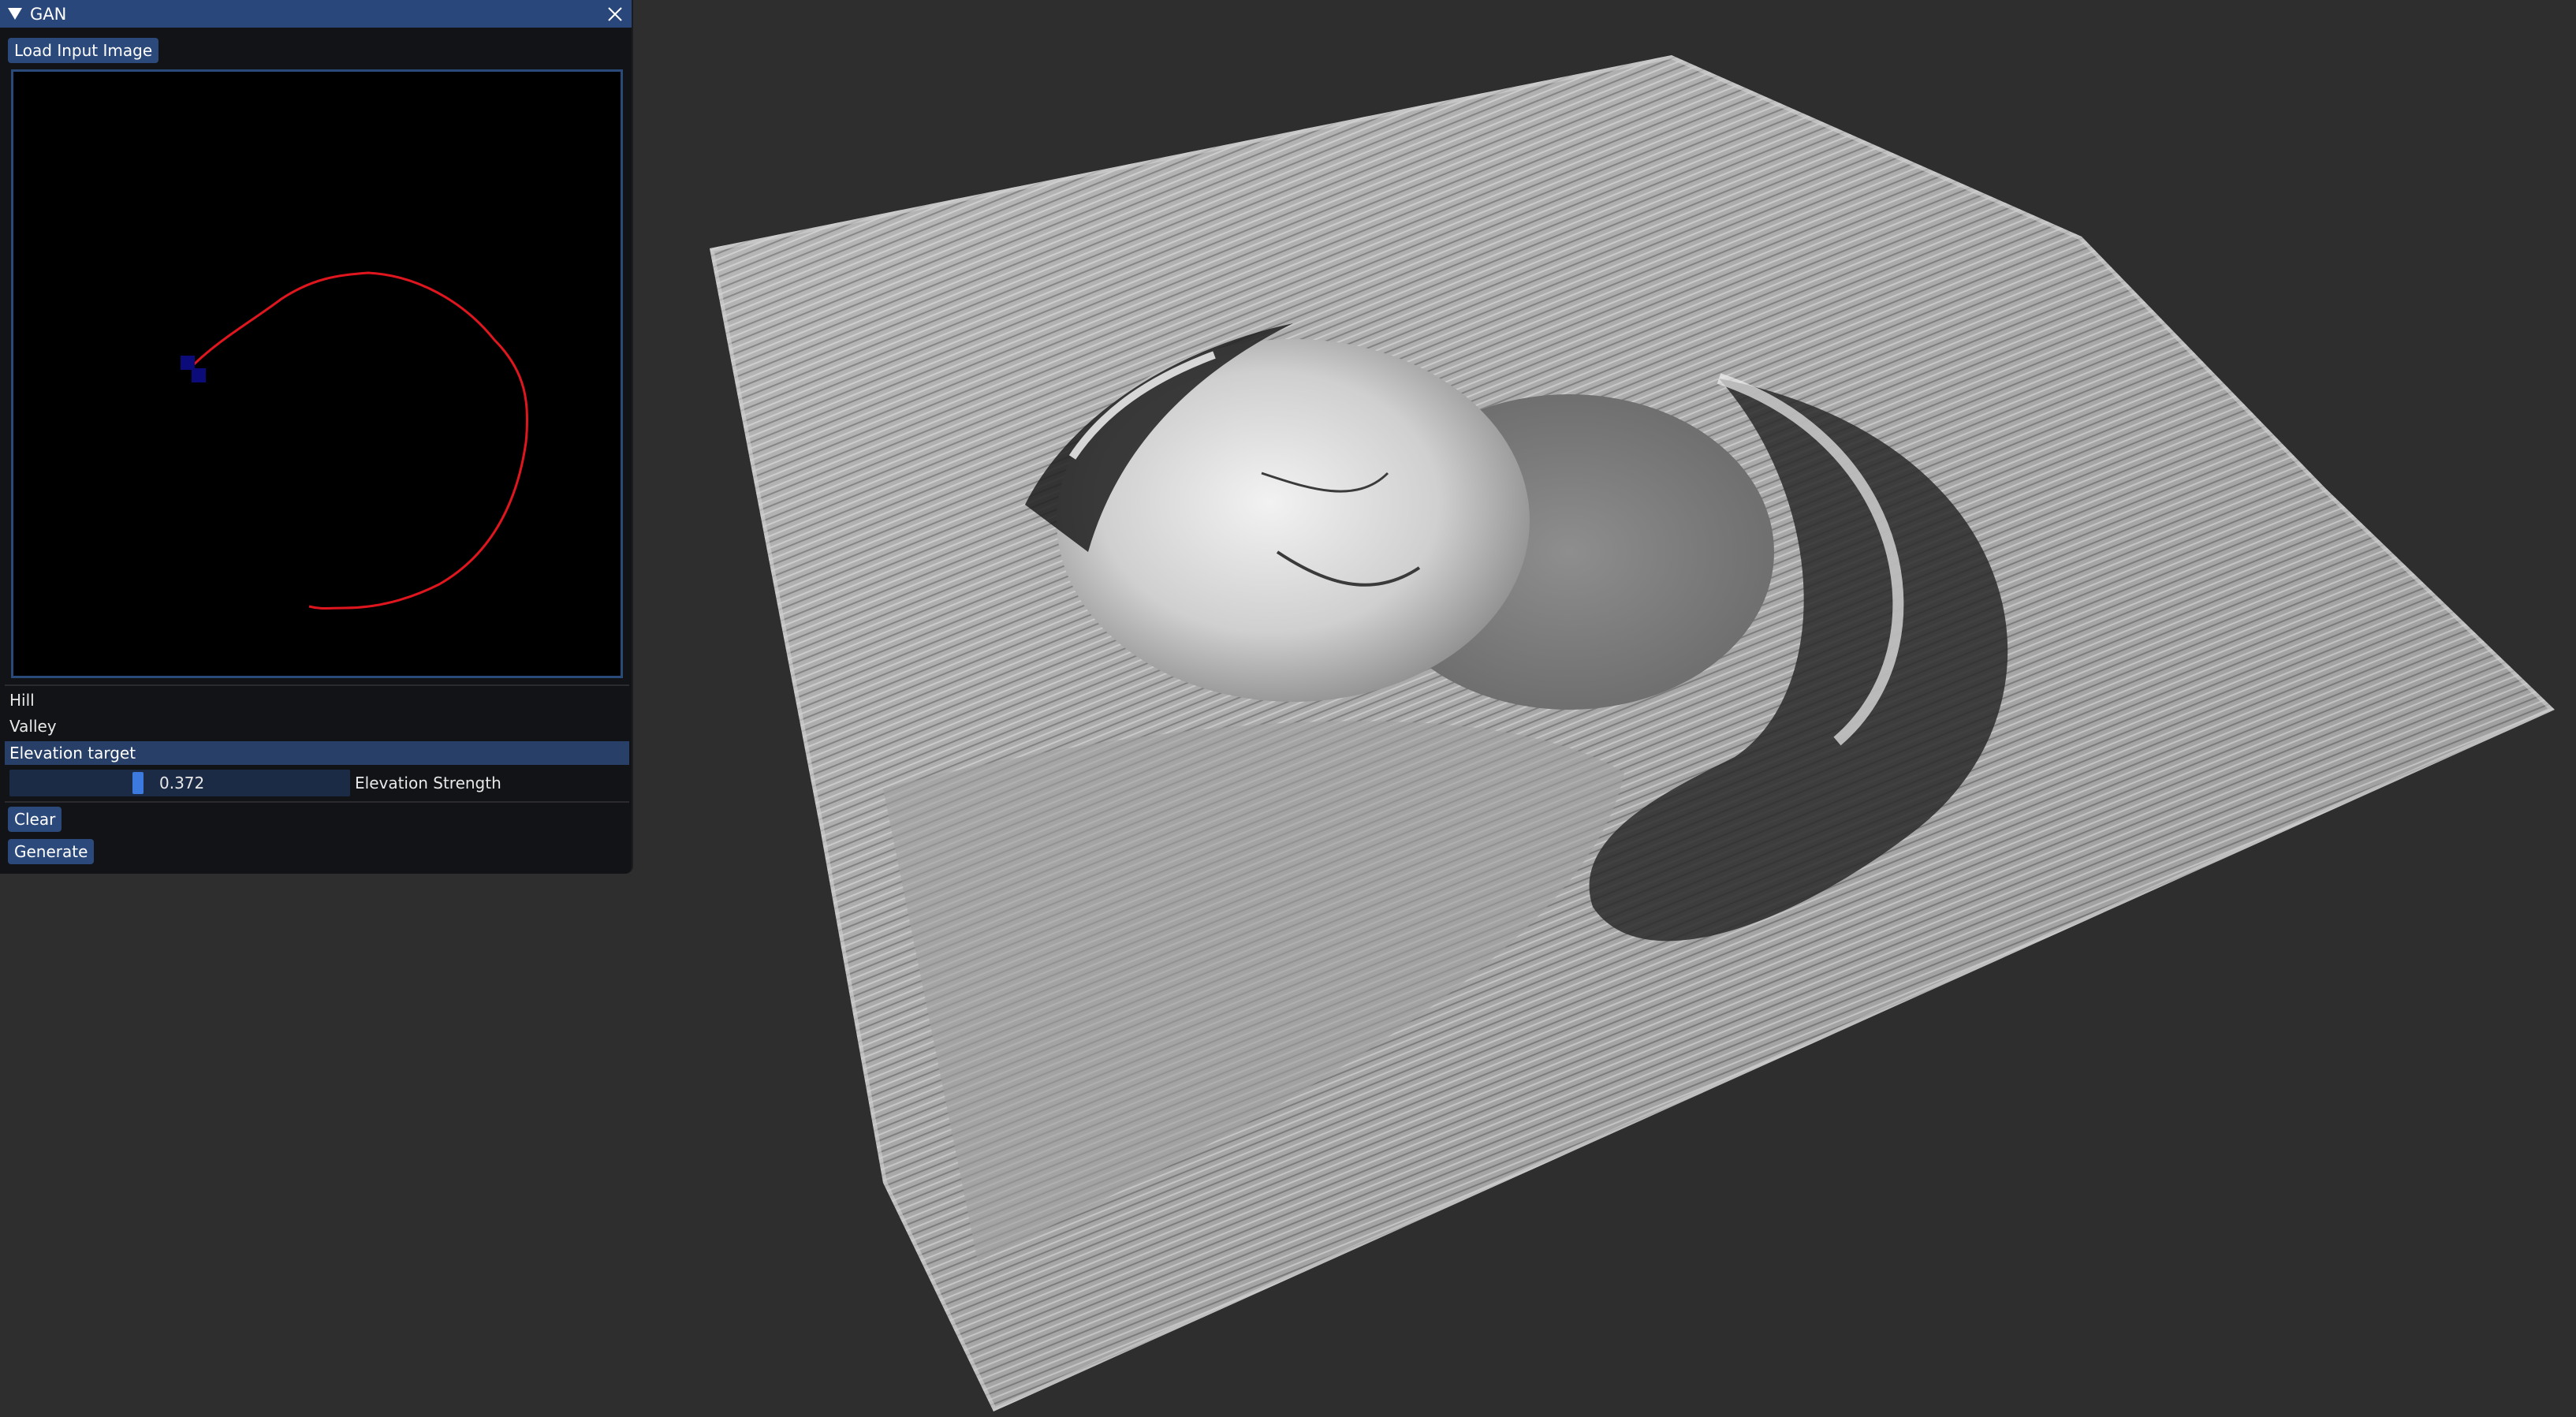 The image size is (2576, 1417). I want to click on clear-button: Clear, so click(35, 819).